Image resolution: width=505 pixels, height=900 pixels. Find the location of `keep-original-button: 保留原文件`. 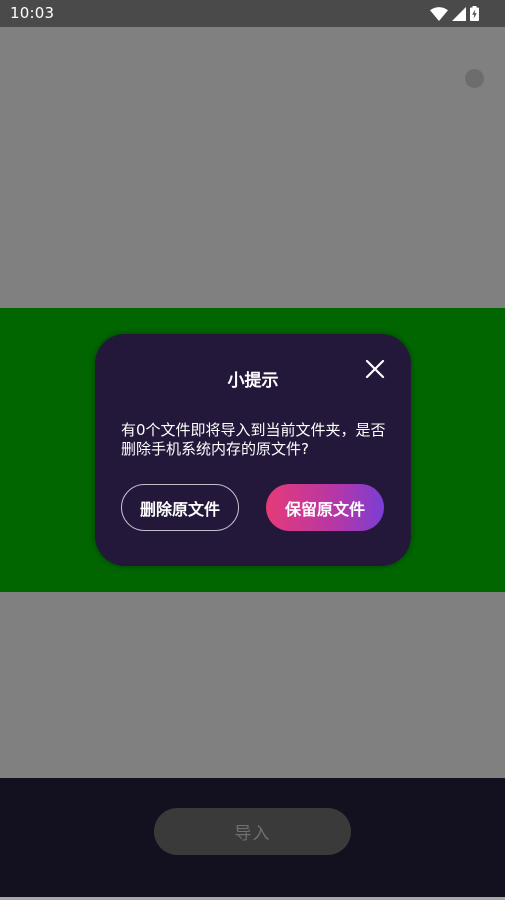

keep-original-button: 保留原文件 is located at coordinates (325, 507).